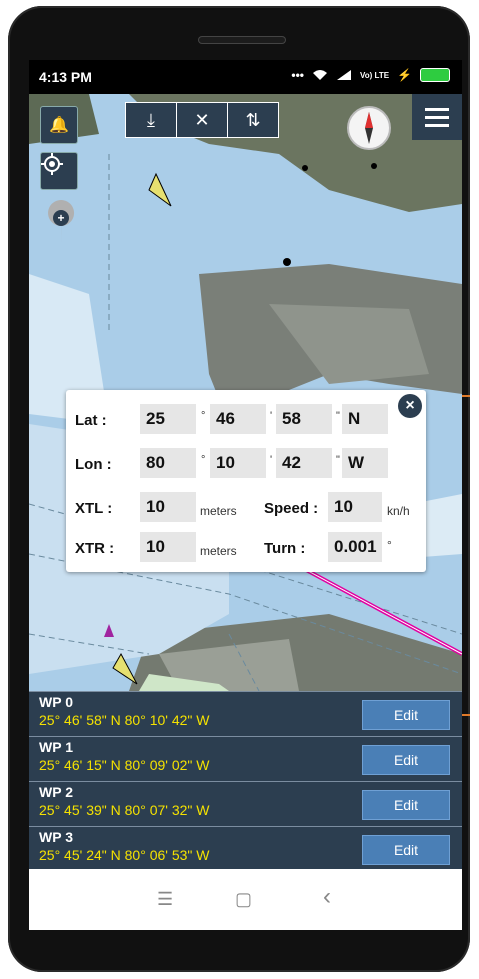 This screenshot has width=479, height=979. I want to click on lon-deg-input: 80, so click(168, 463).